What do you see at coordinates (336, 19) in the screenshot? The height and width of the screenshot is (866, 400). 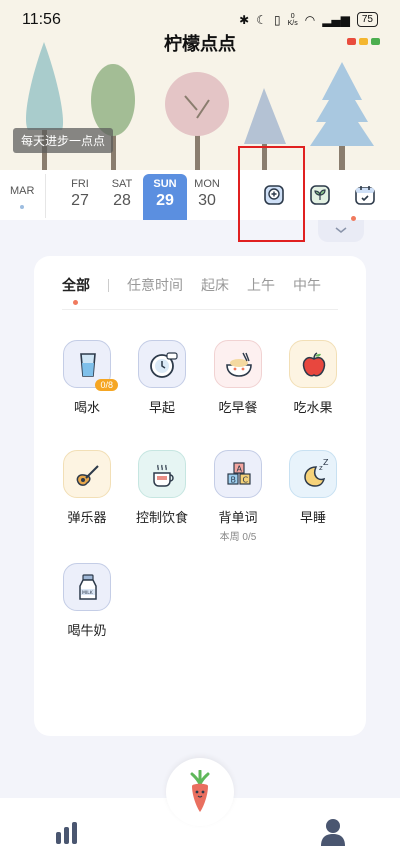 I see `signal-icon: ▂▄▆` at bounding box center [336, 19].